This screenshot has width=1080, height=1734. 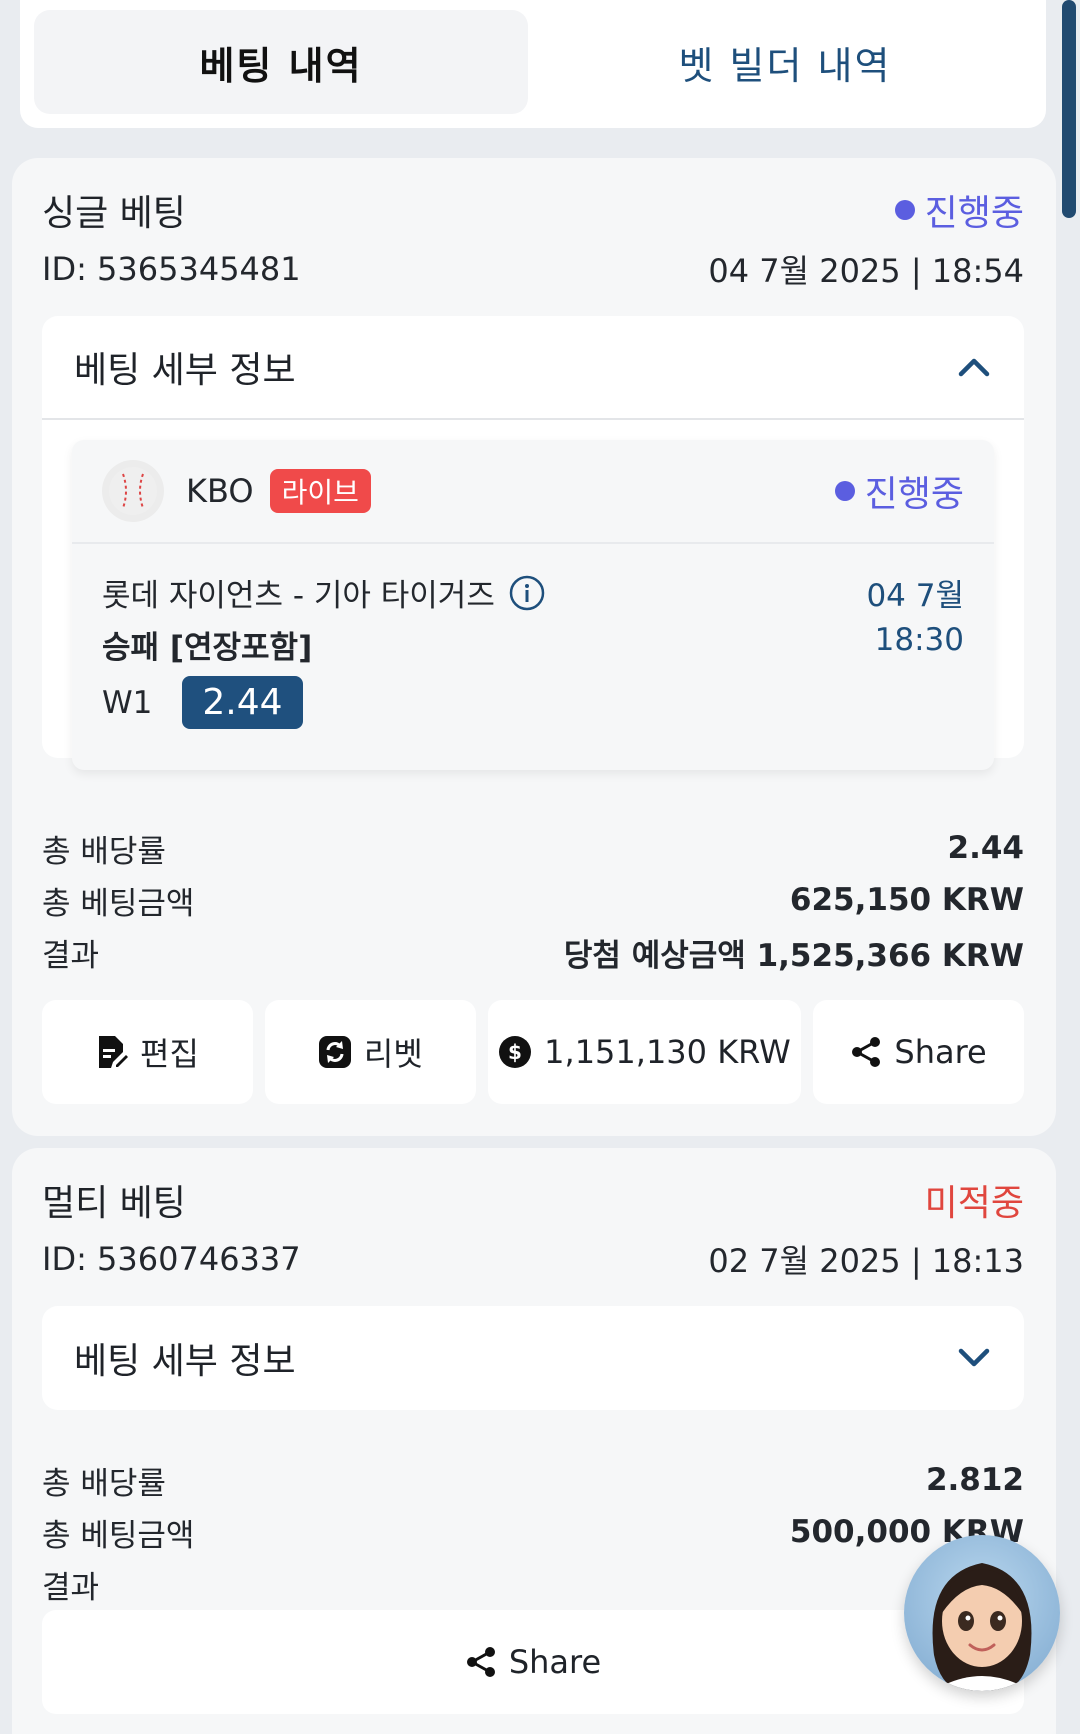 What do you see at coordinates (866, 271) in the screenshot?
I see `bet-datetime: 04 7월 2025 | 18:54` at bounding box center [866, 271].